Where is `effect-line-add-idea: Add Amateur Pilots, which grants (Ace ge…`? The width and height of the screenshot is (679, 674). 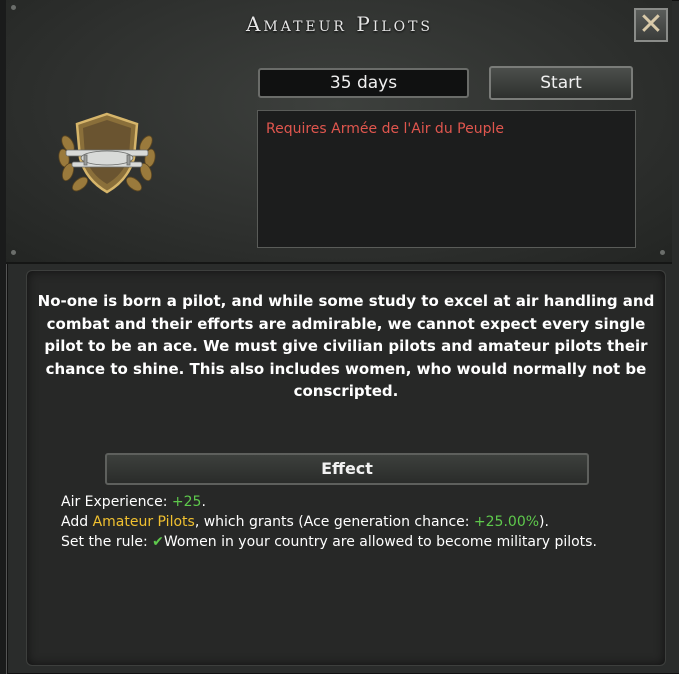
effect-line-add-idea: Add Amateur Pilots, which grants (Ace ge… is located at coordinates (341, 522).